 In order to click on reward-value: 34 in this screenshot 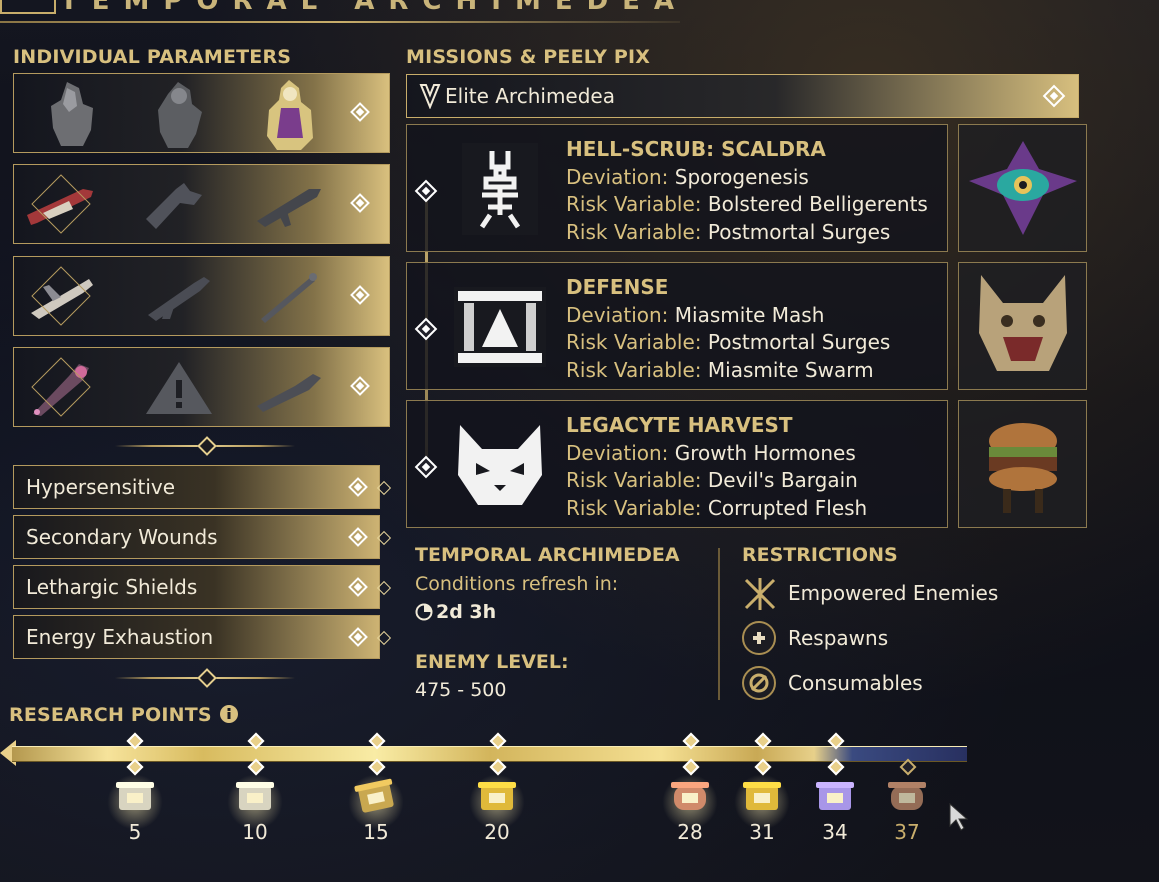, I will do `click(835, 832)`.